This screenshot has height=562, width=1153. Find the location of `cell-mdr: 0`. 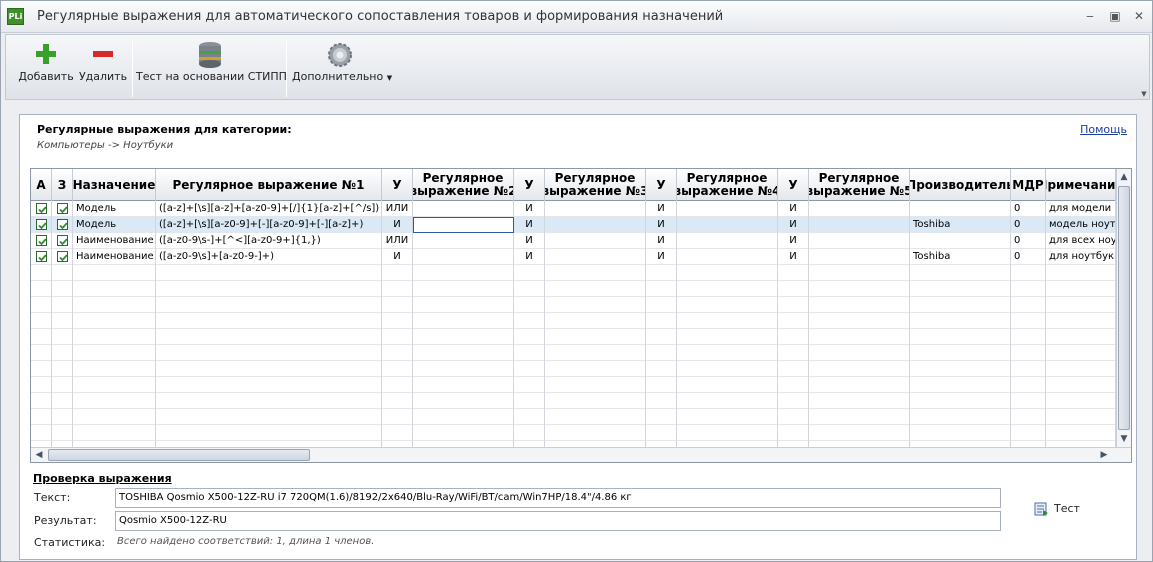

cell-mdr: 0 is located at coordinates (1028, 225).